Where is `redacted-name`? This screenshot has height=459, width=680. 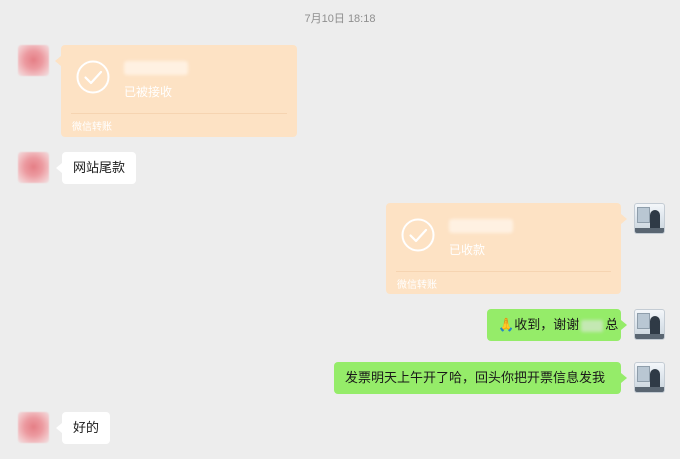 redacted-name is located at coordinates (592, 325).